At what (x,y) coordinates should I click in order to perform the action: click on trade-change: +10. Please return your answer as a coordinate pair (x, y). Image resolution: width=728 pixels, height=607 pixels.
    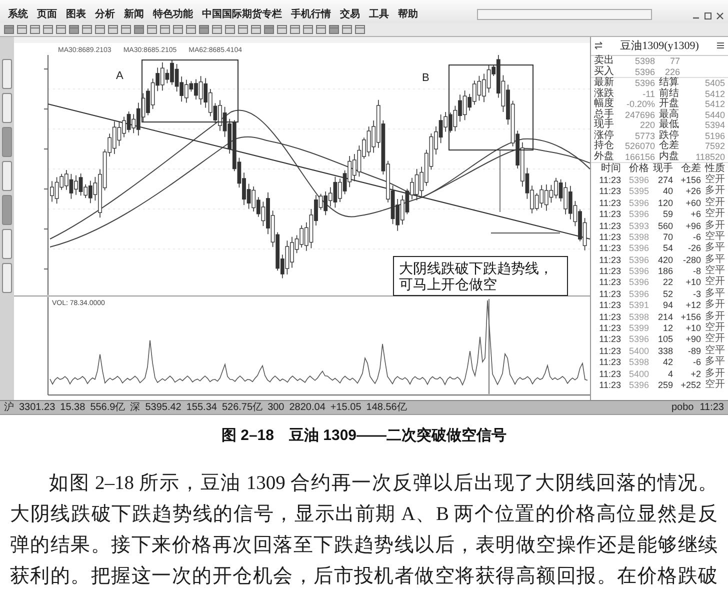
    Looking at the image, I should click on (692, 282).